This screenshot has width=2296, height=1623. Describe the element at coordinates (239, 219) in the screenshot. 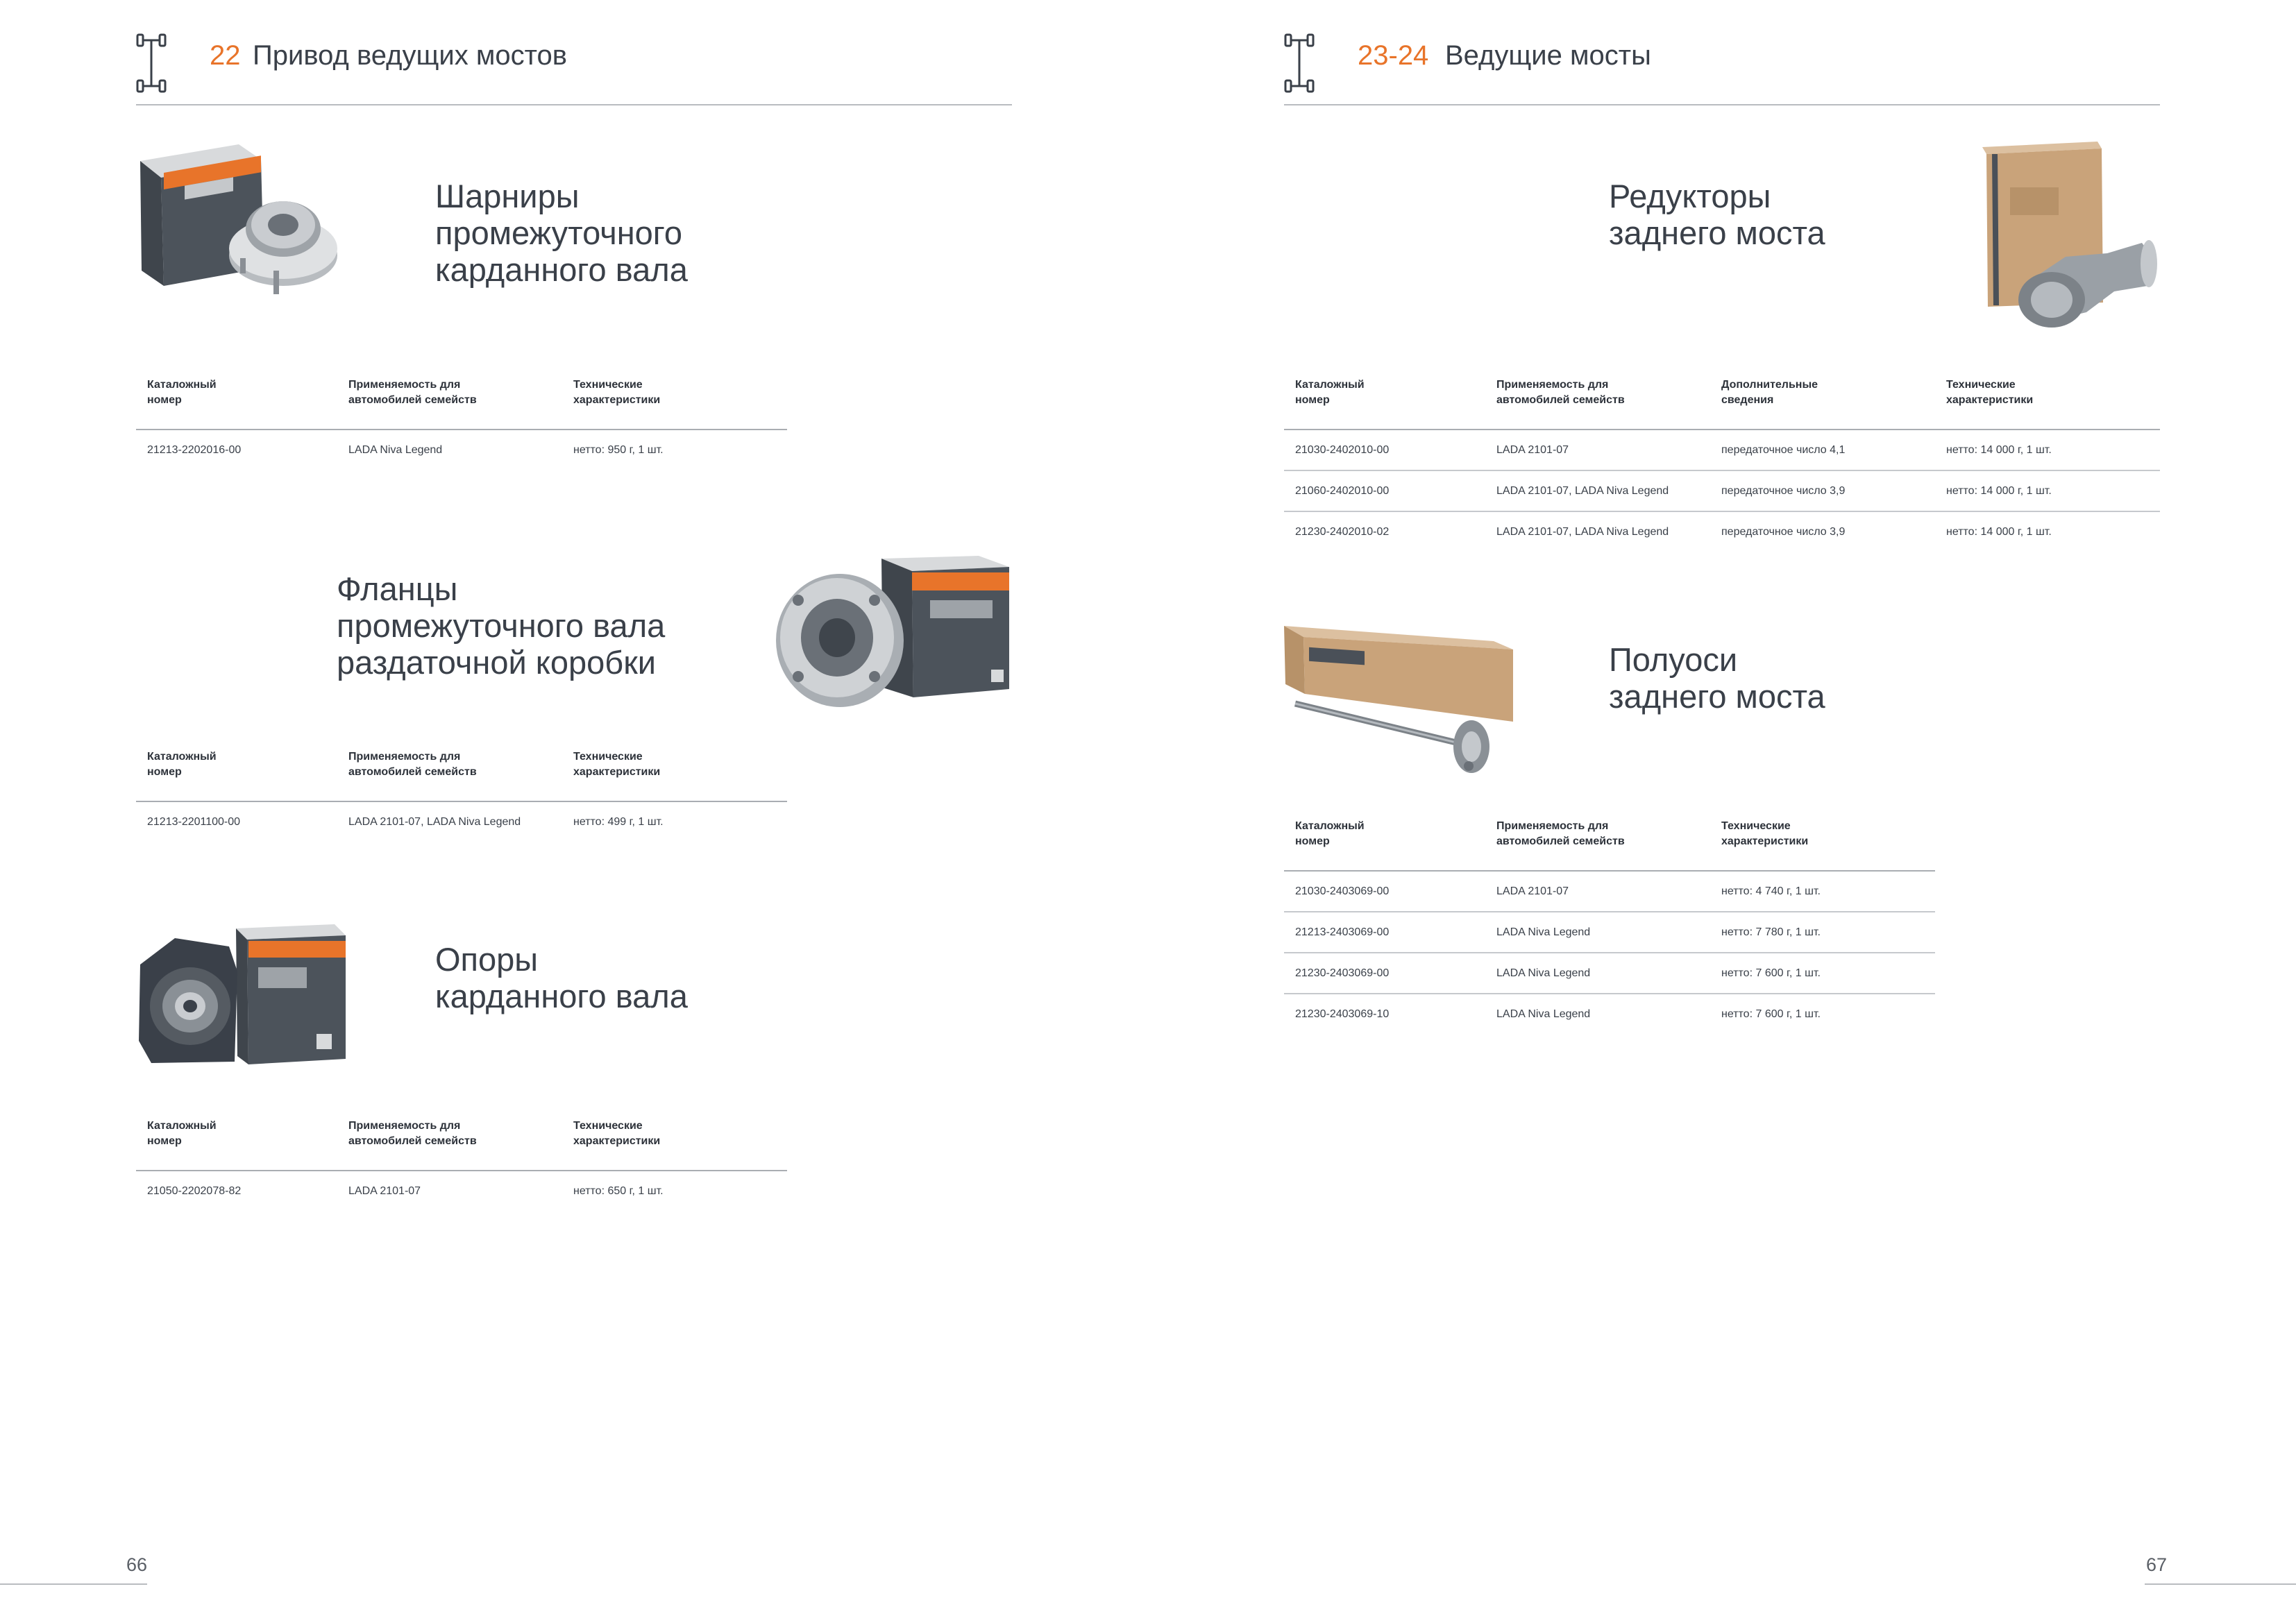

I see `joint-product-image` at that location.